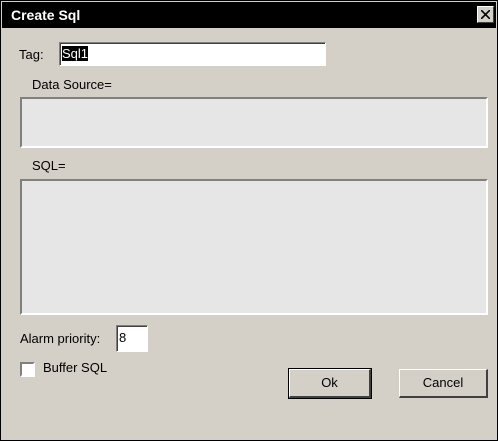 This screenshot has width=498, height=441. I want to click on close-button, so click(485, 14).